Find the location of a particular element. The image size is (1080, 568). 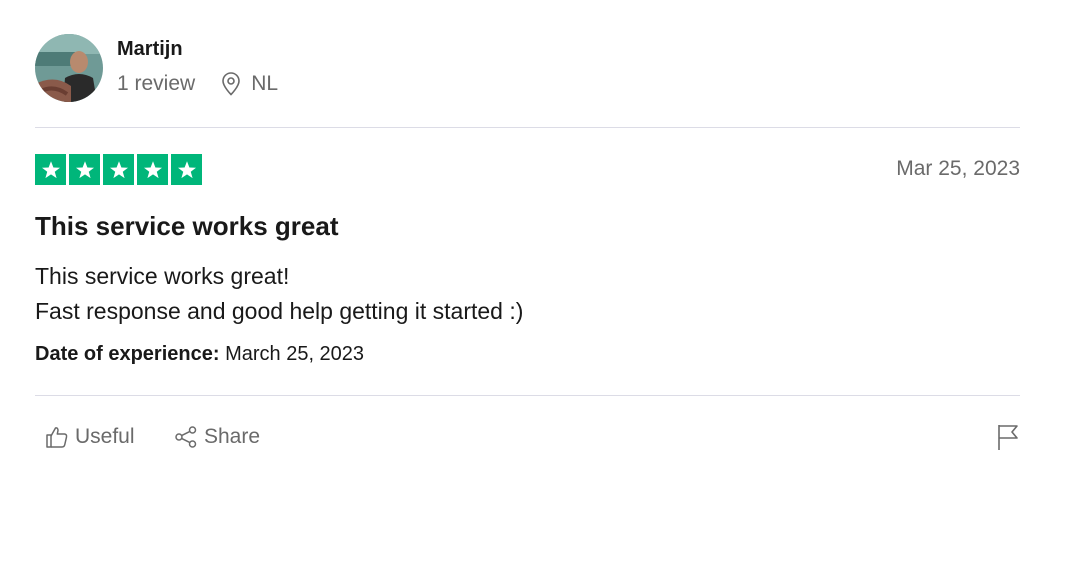

reviewer-country: NL is located at coordinates (265, 83).